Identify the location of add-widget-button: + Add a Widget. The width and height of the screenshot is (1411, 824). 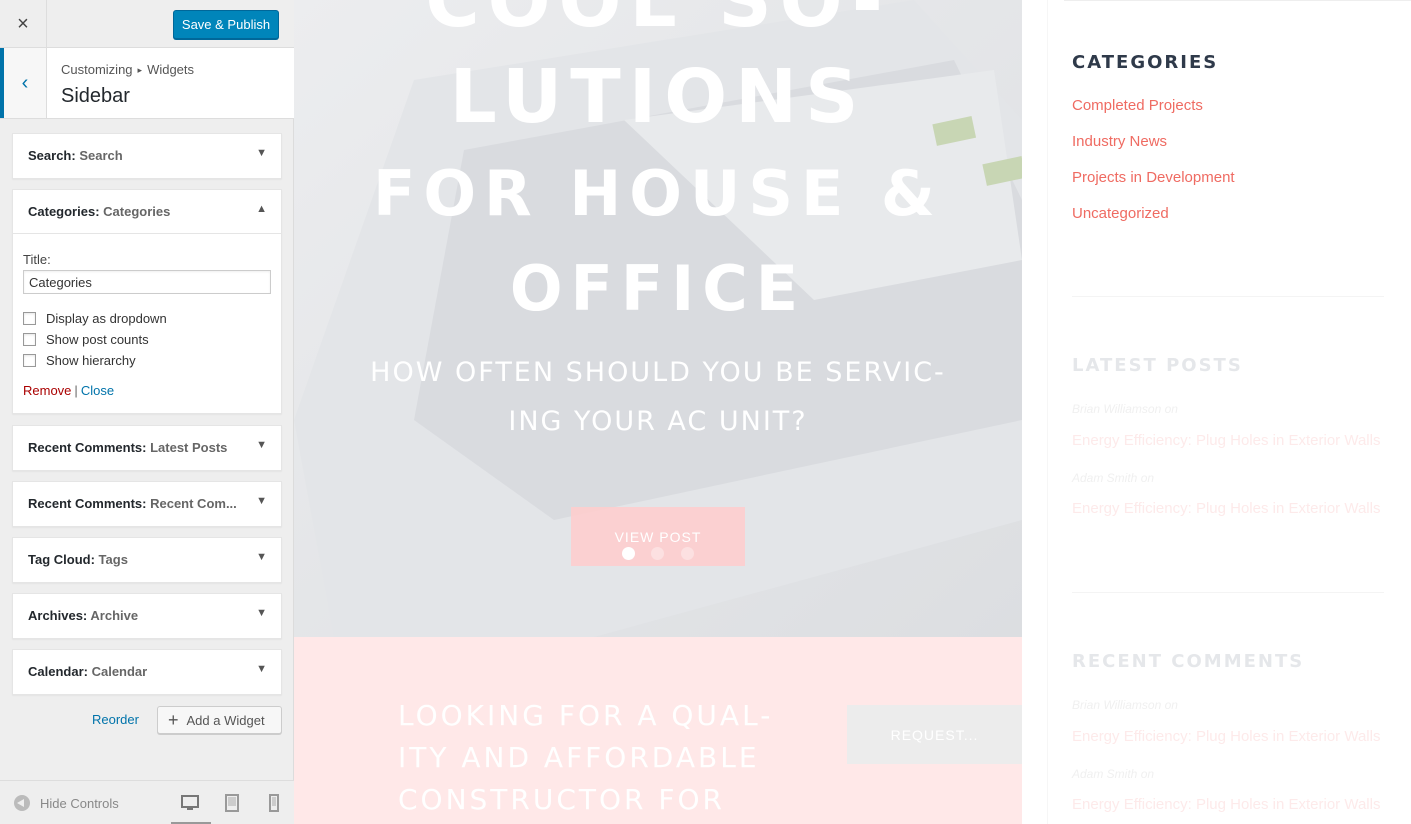
(219, 720).